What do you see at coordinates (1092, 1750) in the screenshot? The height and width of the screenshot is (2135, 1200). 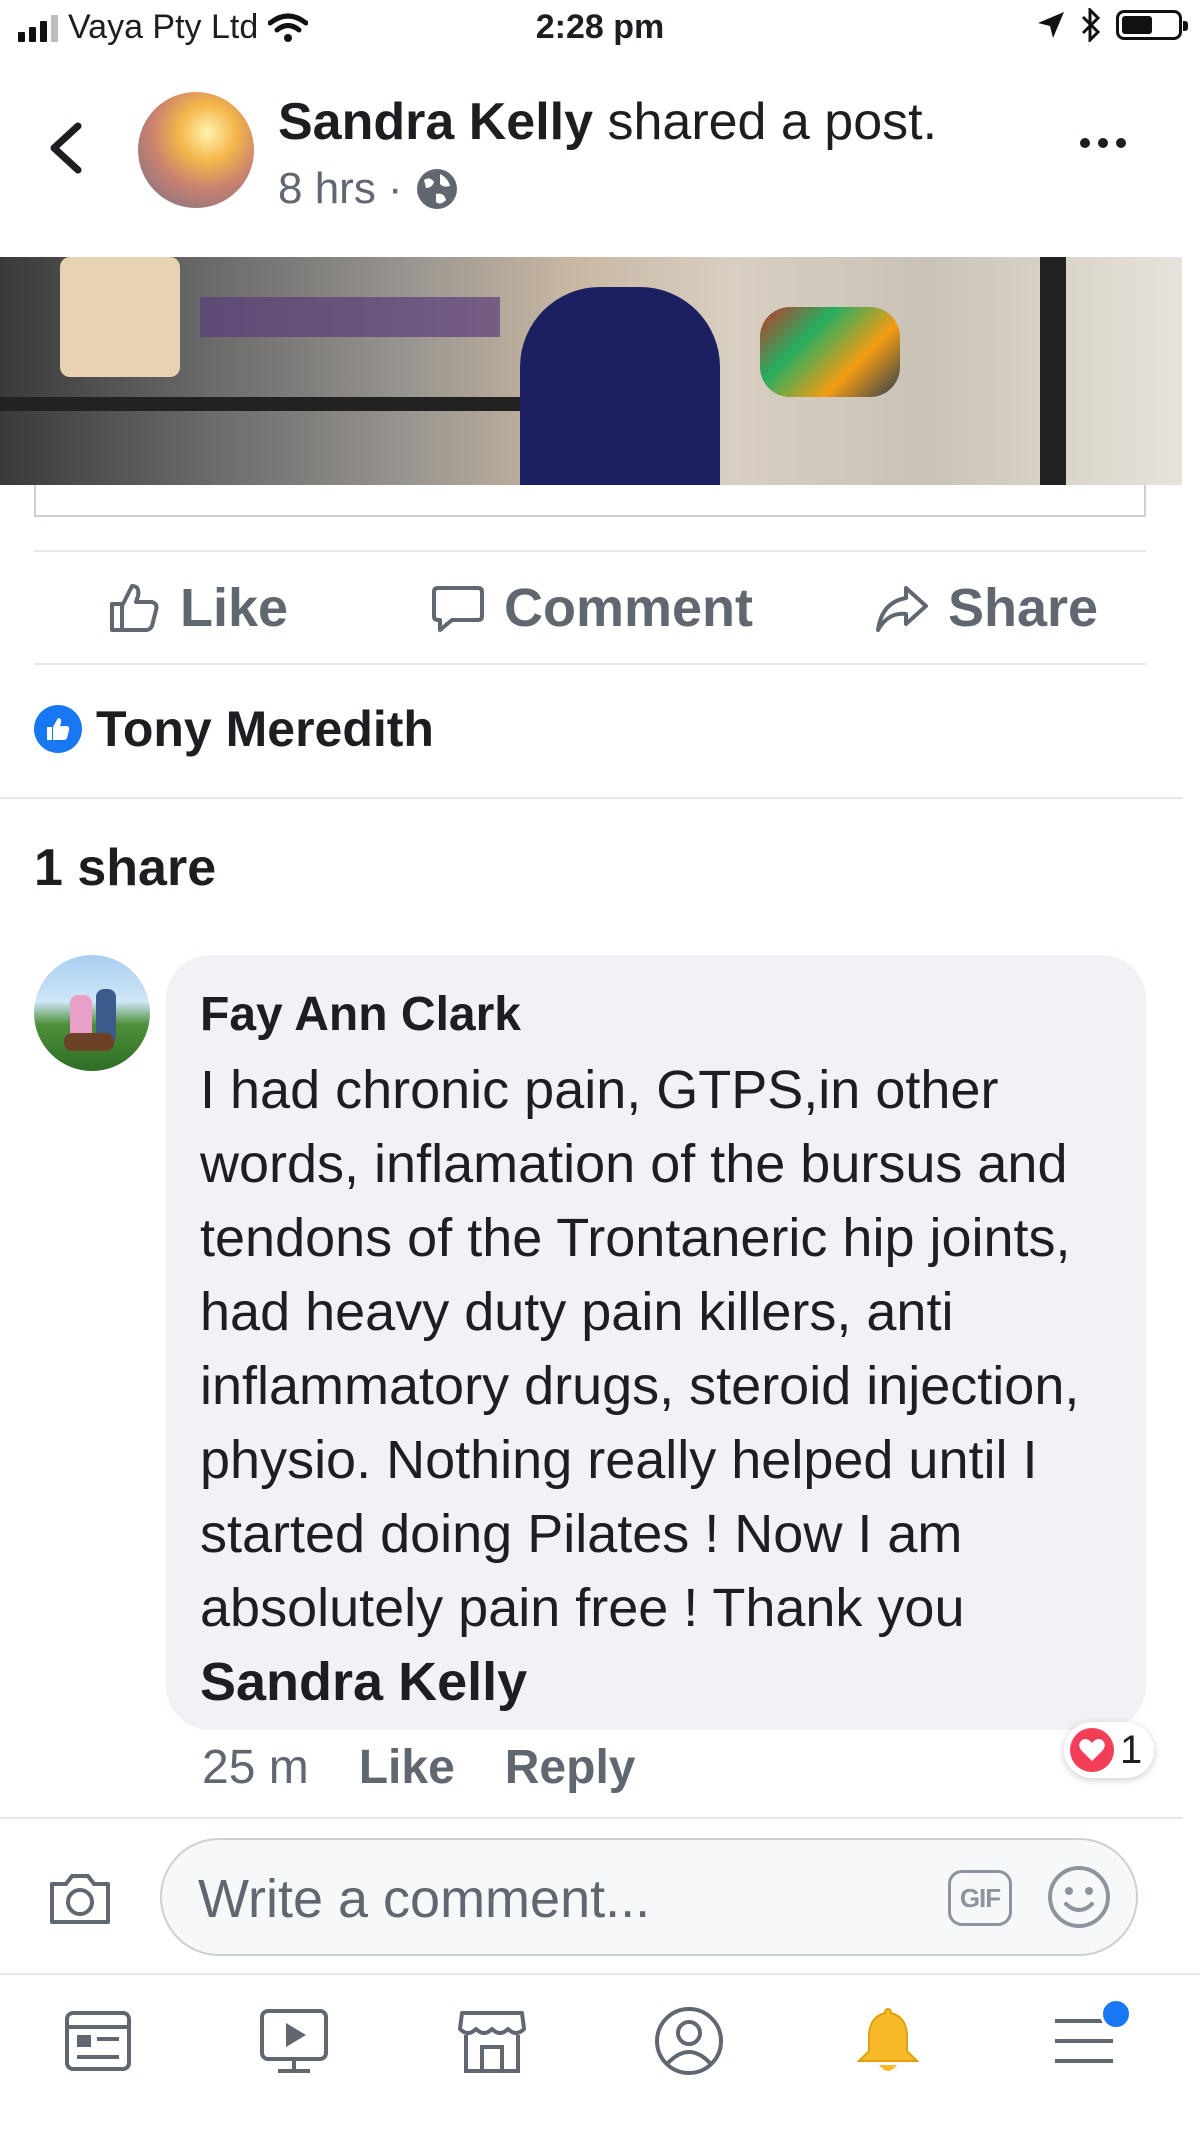 I see `heart-icon` at bounding box center [1092, 1750].